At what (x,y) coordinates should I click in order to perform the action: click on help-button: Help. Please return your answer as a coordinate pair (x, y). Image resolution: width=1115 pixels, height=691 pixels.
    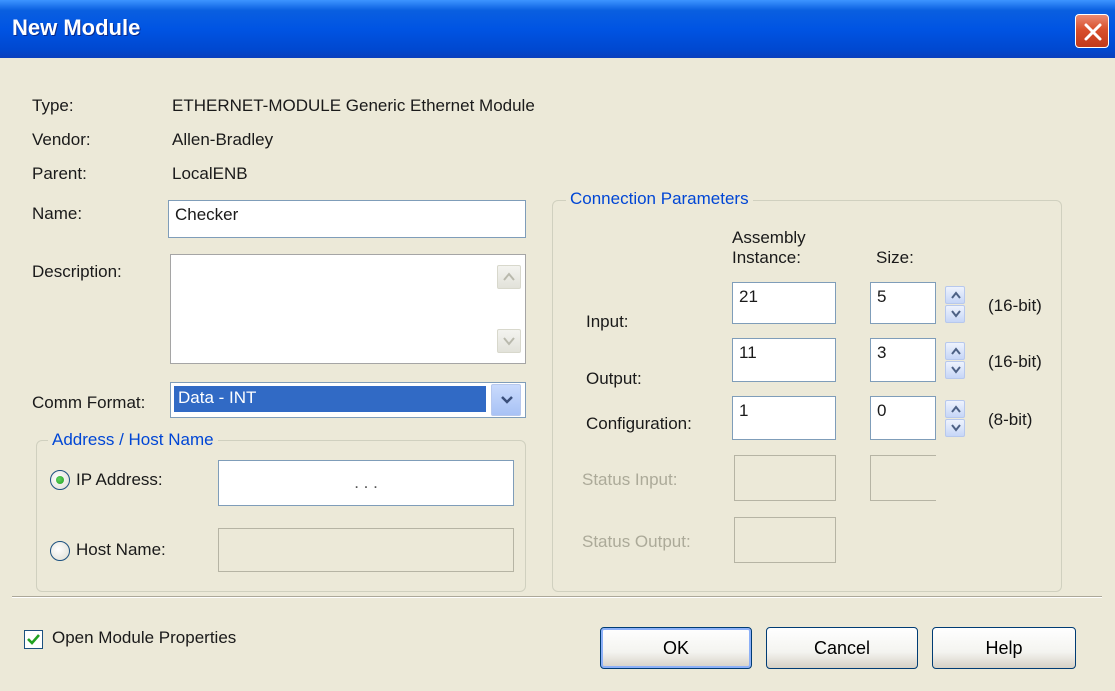
    Looking at the image, I should click on (1004, 648).